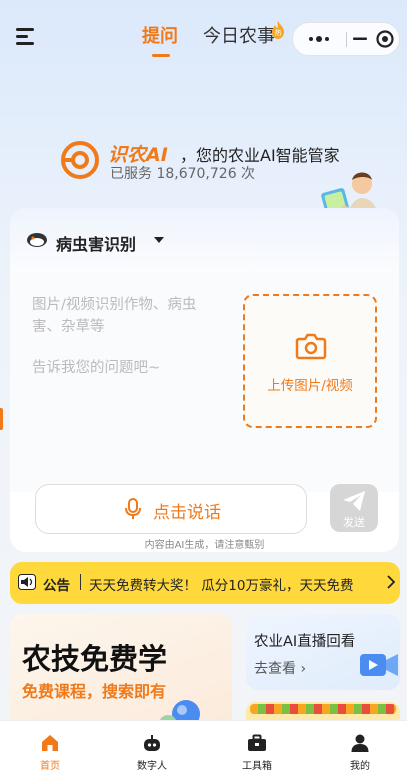 The height and width of the screenshot is (770, 407). Describe the element at coordinates (310, 386) in the screenshot. I see `upload-label: 上传图片/视频` at that location.